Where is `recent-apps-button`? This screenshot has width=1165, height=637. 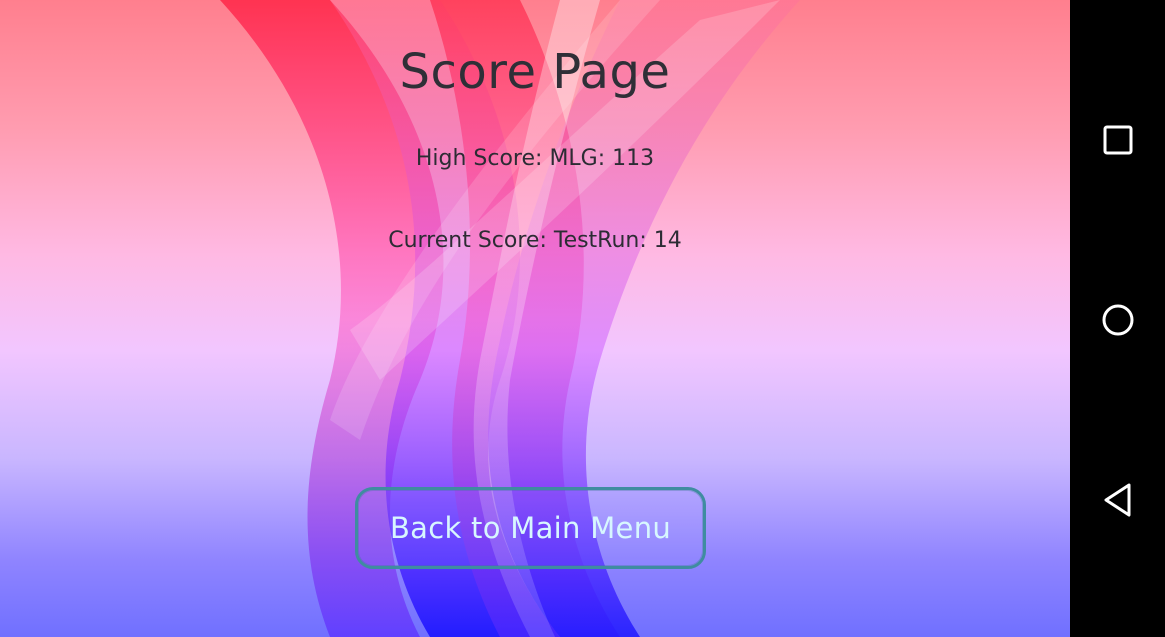
recent-apps-button is located at coordinates (1117, 140).